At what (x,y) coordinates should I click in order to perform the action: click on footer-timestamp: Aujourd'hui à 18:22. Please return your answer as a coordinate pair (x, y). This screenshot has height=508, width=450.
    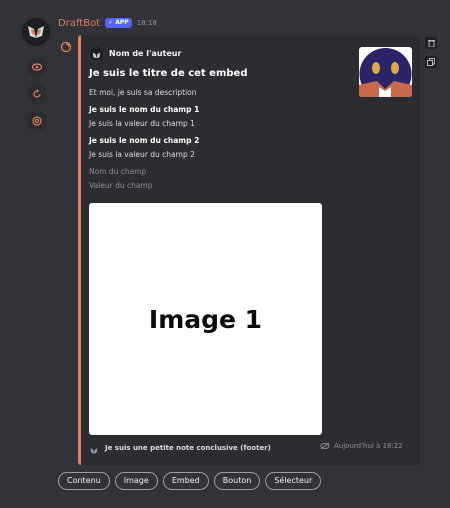
    Looking at the image, I should click on (361, 446).